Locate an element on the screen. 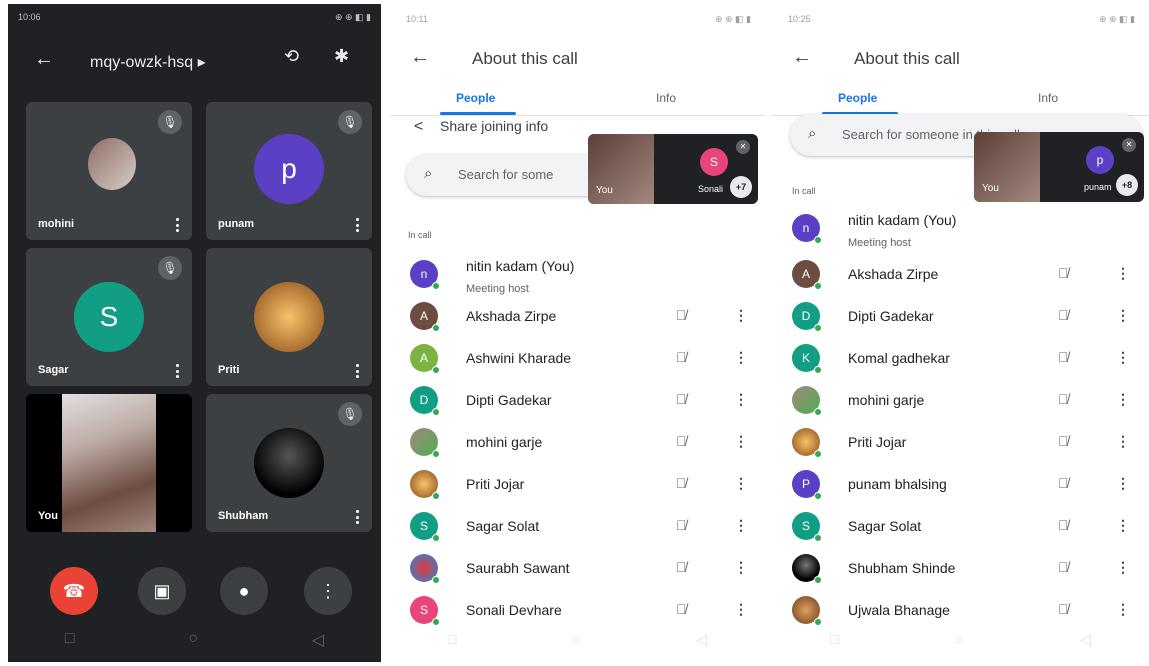  participant-row: K Komal gadhekar 🎙̸ ⋮ is located at coordinates (960, 359).